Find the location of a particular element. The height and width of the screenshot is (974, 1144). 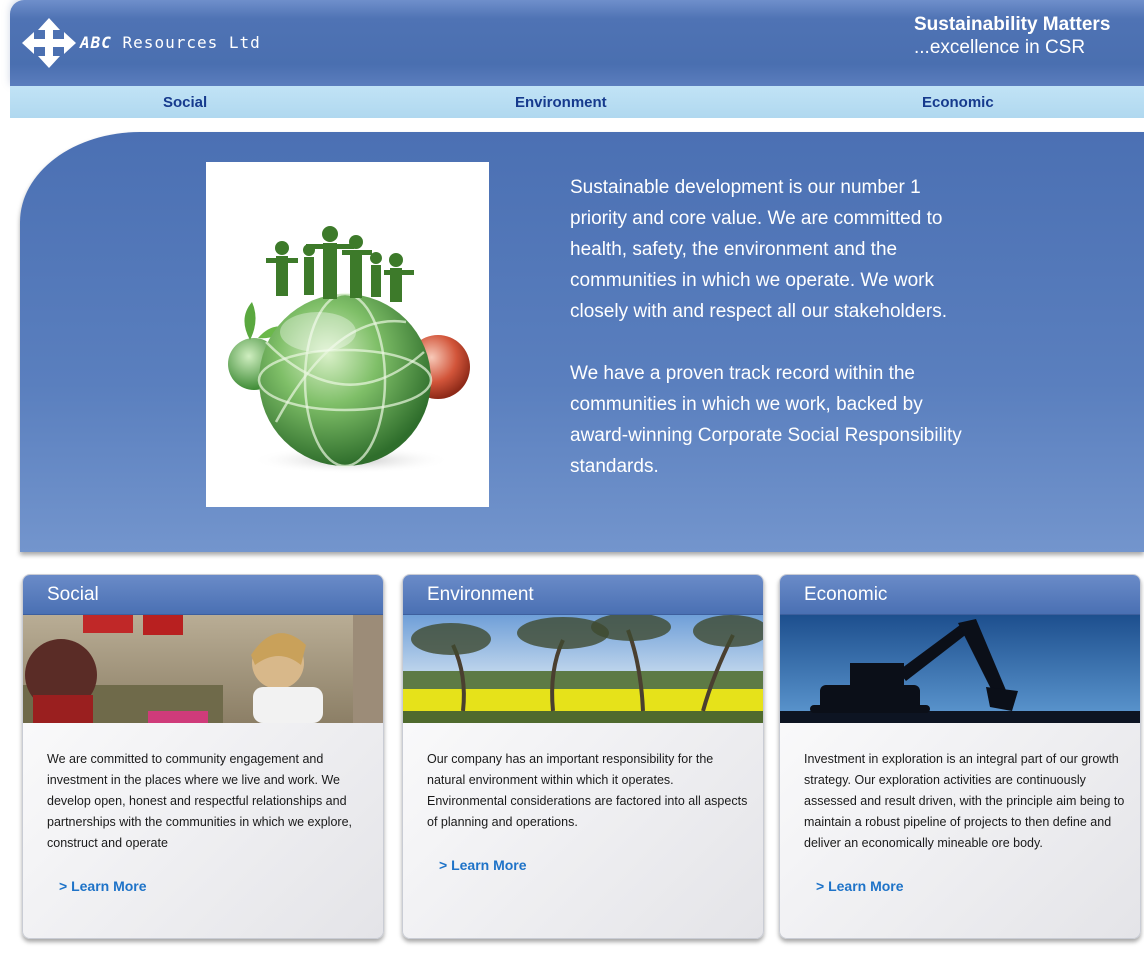

main-nav: Social Environment Economic is located at coordinates (577, 102).